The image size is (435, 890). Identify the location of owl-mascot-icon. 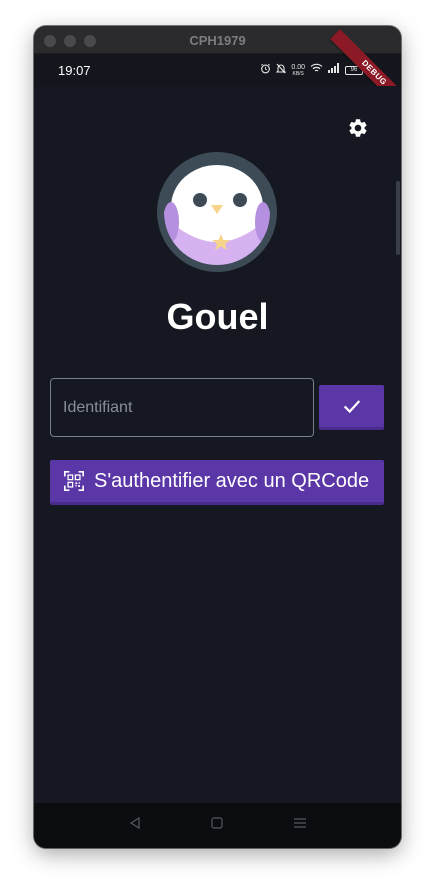
(217, 212).